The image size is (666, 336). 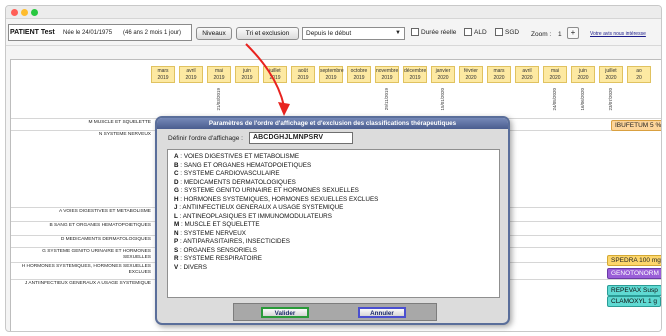 I want to click on classification-item: C : SYSTEME CARDIOVASCULAIRE, so click(x=333, y=174).